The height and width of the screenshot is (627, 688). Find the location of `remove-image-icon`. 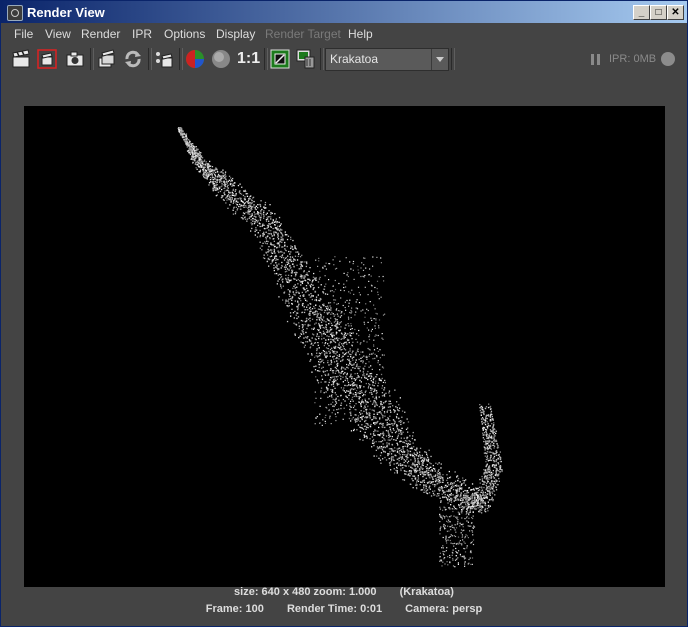

remove-image-icon is located at coordinates (306, 59).